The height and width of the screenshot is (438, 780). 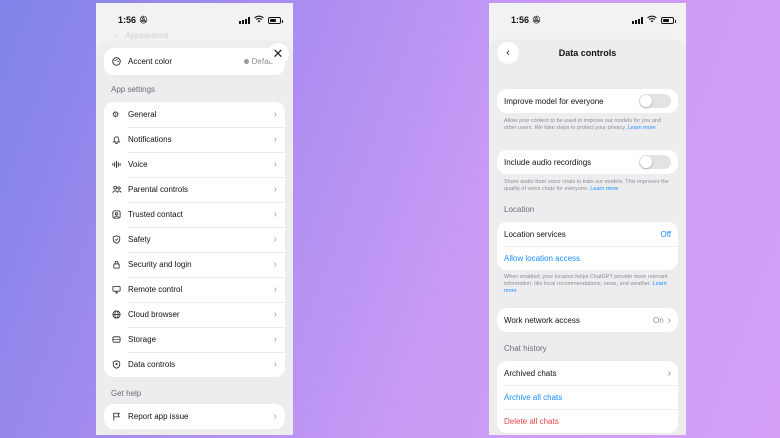 What do you see at coordinates (120, 416) in the screenshot?
I see `flag-icon` at bounding box center [120, 416].